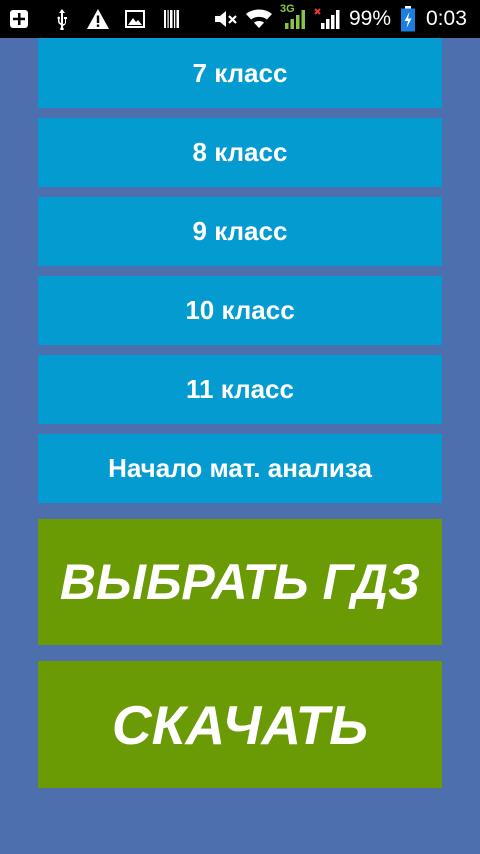 This screenshot has width=480, height=854. Describe the element at coordinates (327, 18) in the screenshot. I see `signal-no-data-icon` at that location.